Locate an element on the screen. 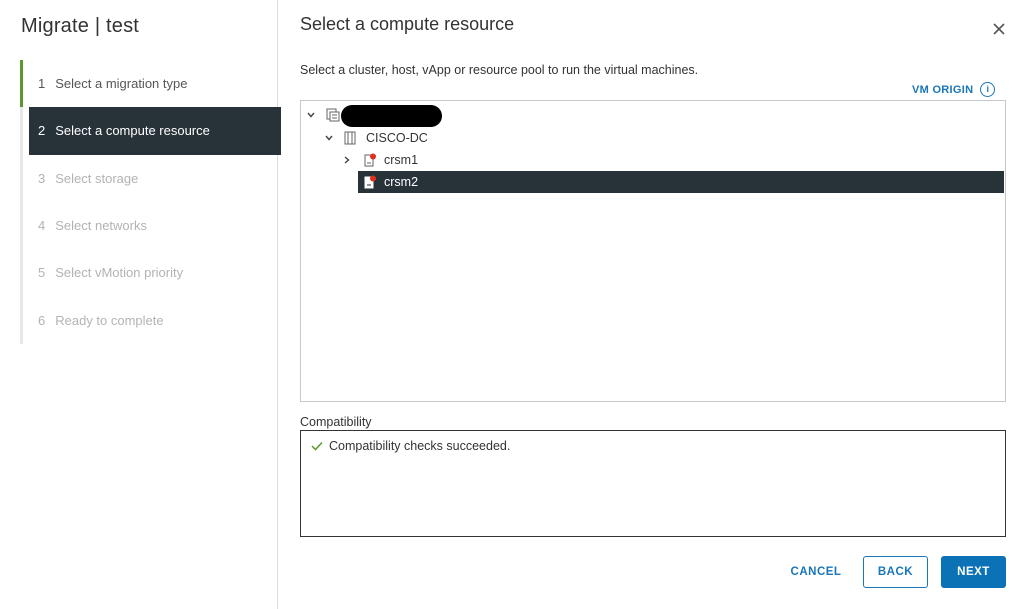  step-number: 5 is located at coordinates (42, 273).